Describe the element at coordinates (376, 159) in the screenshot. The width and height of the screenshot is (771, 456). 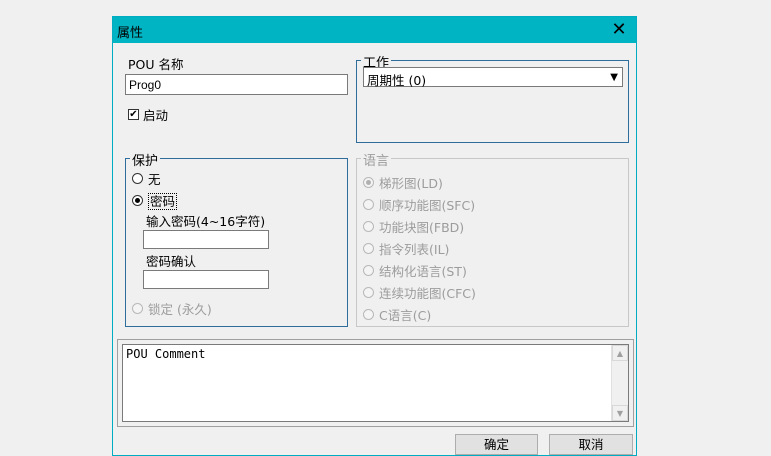
I see `language-group-label: 语言` at that location.